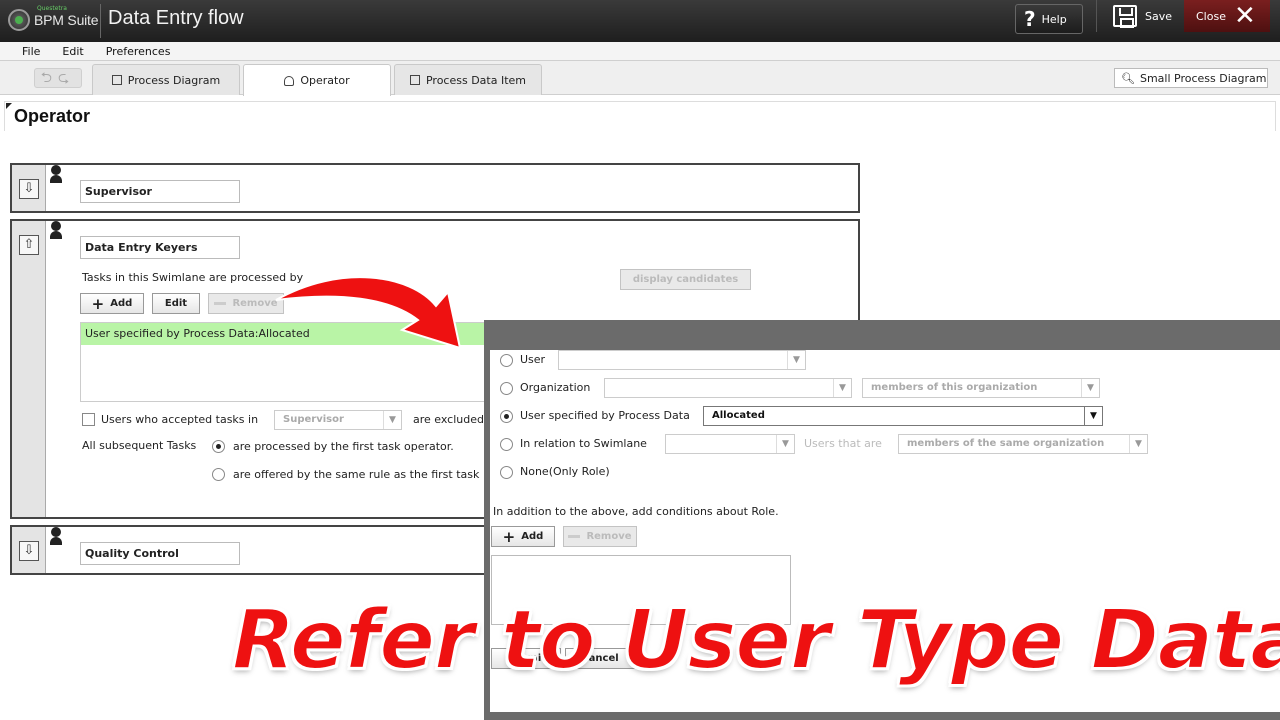 This screenshot has height=720, width=1280. Describe the element at coordinates (555, 387) in the screenshot. I see `organization-option-label: Organization` at that location.